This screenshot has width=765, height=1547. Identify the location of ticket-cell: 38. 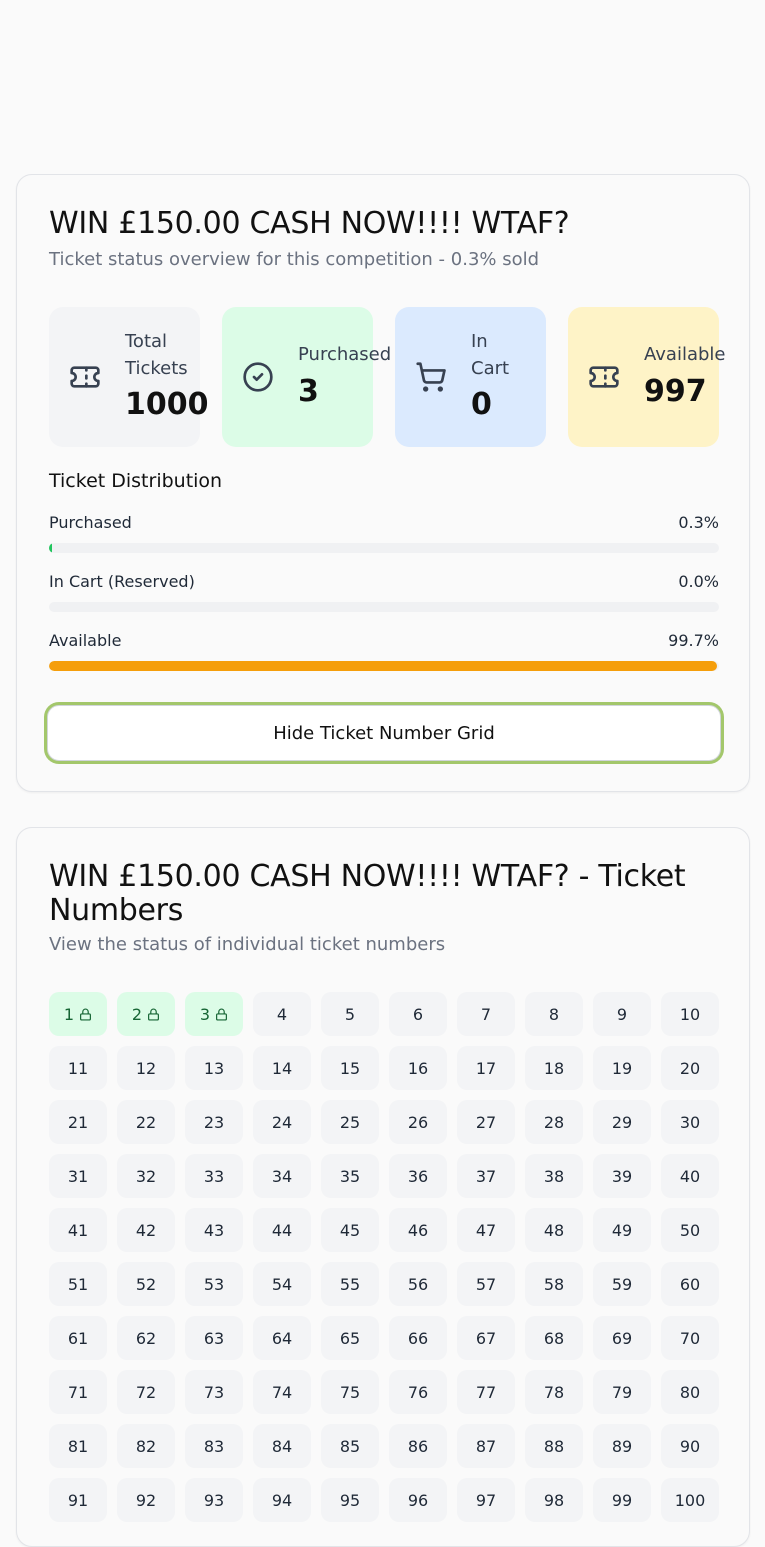
(554, 1176).